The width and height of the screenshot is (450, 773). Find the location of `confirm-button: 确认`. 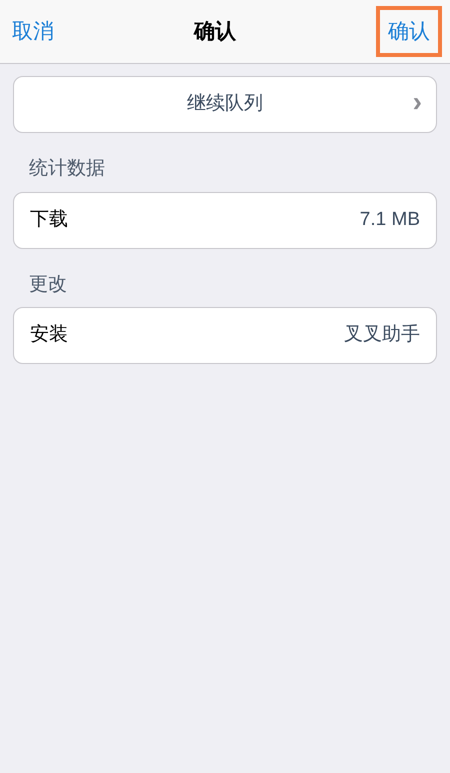

confirm-button: 确认 is located at coordinates (409, 32).